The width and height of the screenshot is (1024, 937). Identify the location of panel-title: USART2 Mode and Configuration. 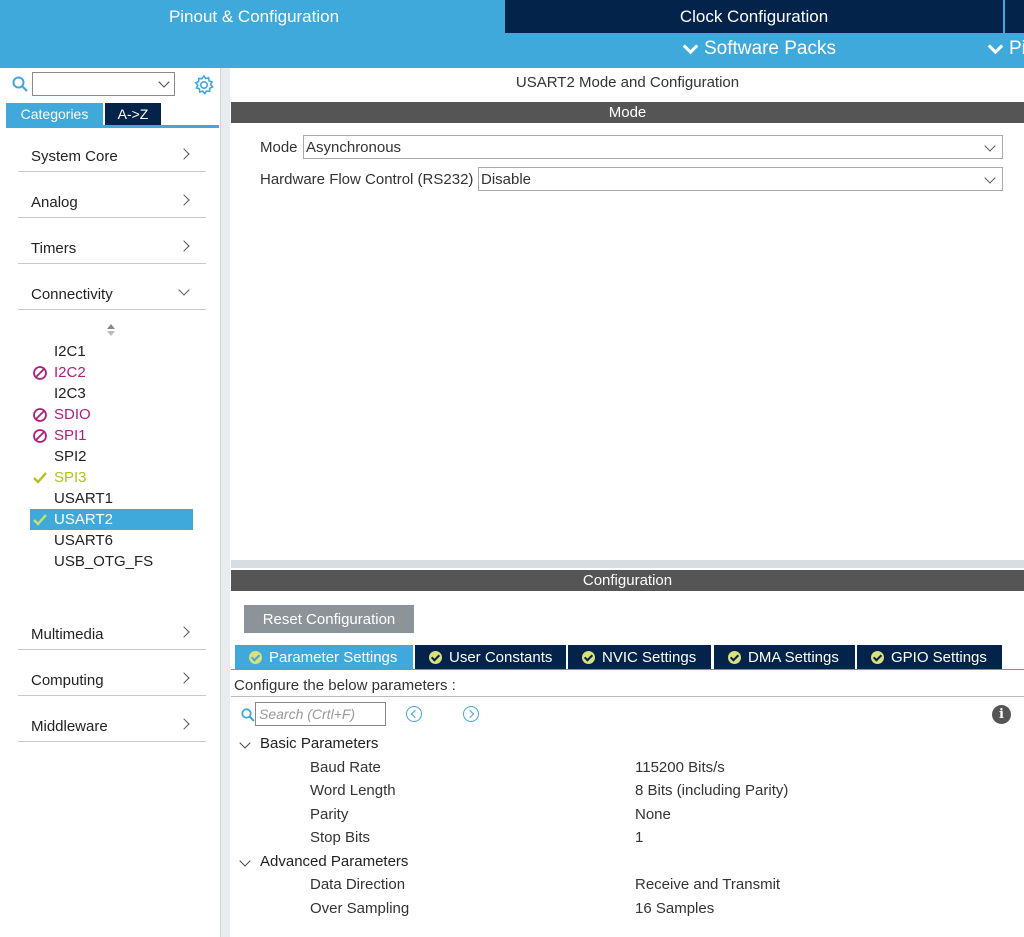
(627, 82).